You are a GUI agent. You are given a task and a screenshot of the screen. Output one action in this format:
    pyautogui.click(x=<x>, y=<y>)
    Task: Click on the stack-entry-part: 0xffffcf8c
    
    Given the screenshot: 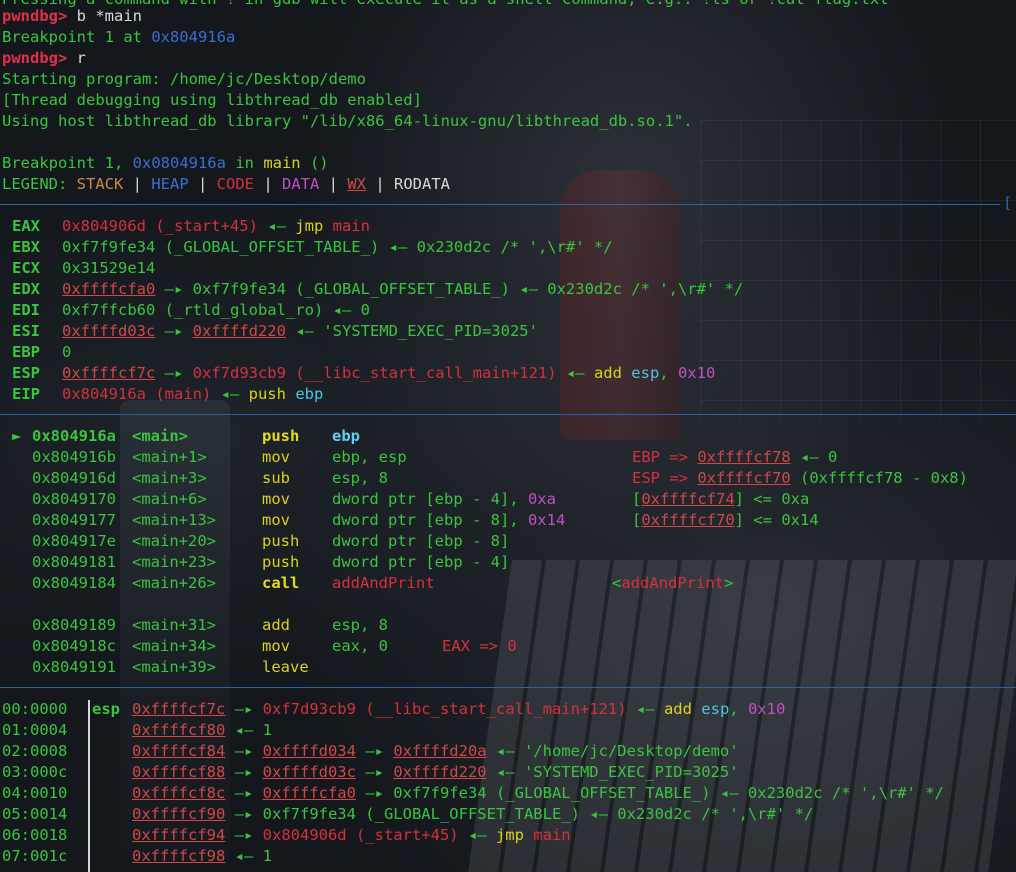 What is the action you would take?
    pyautogui.click(x=179, y=793)
    